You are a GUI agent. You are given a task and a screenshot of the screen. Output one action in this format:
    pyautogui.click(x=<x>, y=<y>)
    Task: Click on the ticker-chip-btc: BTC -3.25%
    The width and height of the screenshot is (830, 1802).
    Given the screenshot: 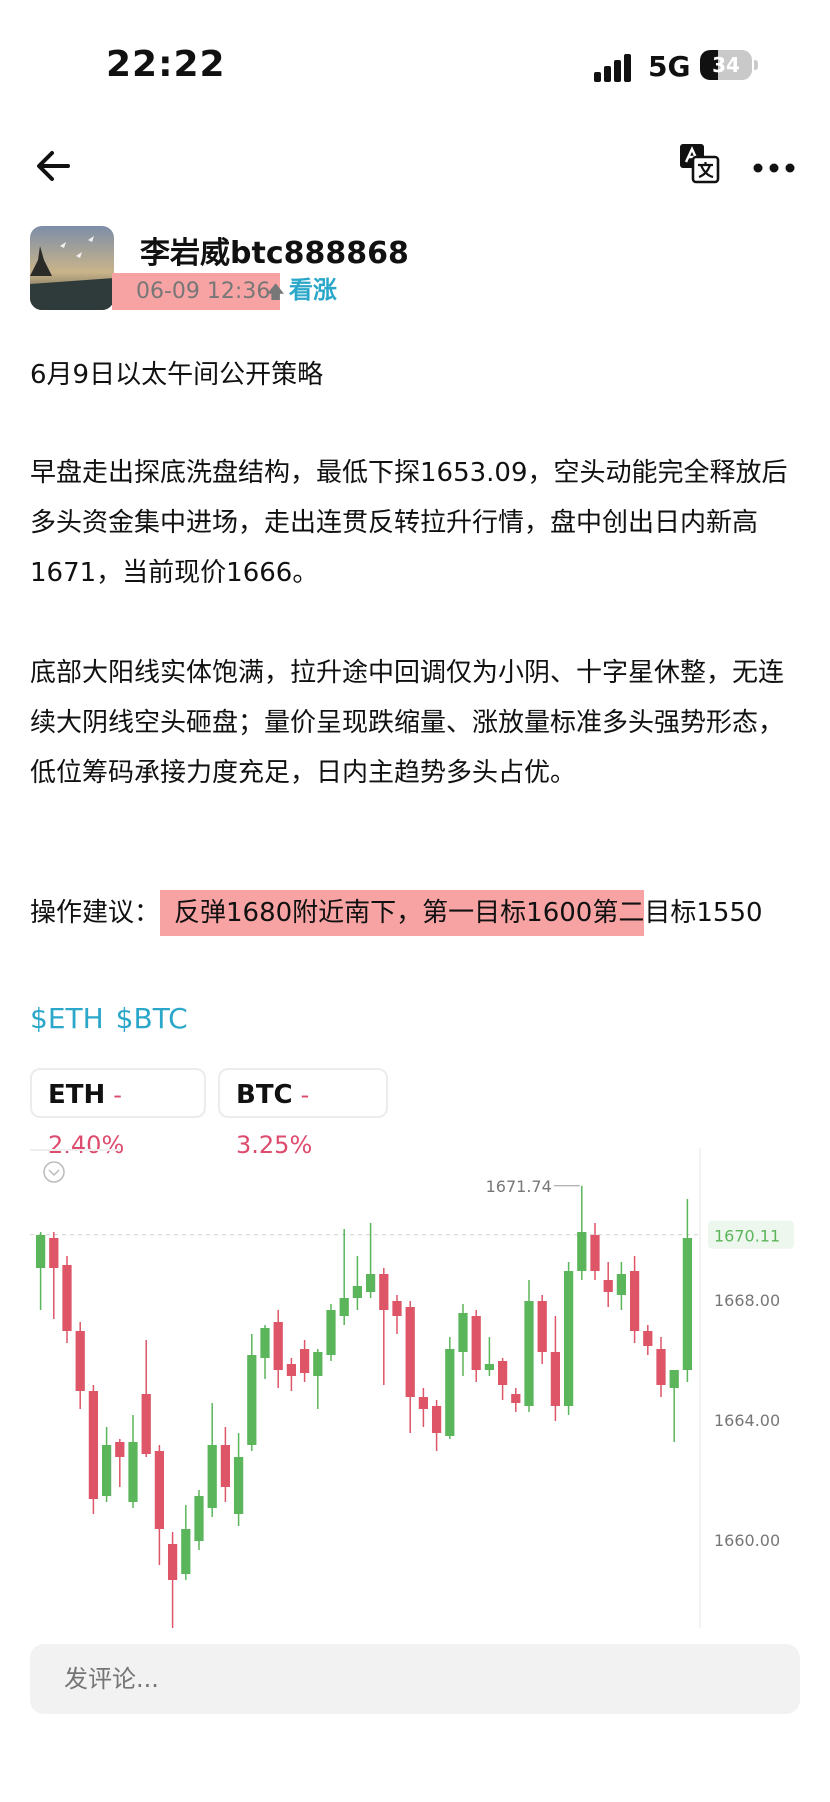 What is the action you would take?
    pyautogui.click(x=303, y=1113)
    